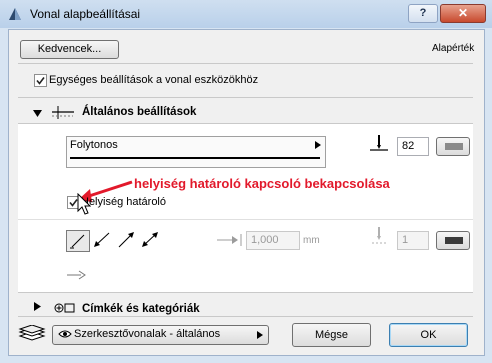  I want to click on defaults-label: Alapérték, so click(453, 48).